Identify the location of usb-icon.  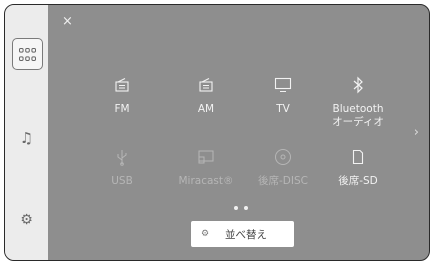
(122, 157).